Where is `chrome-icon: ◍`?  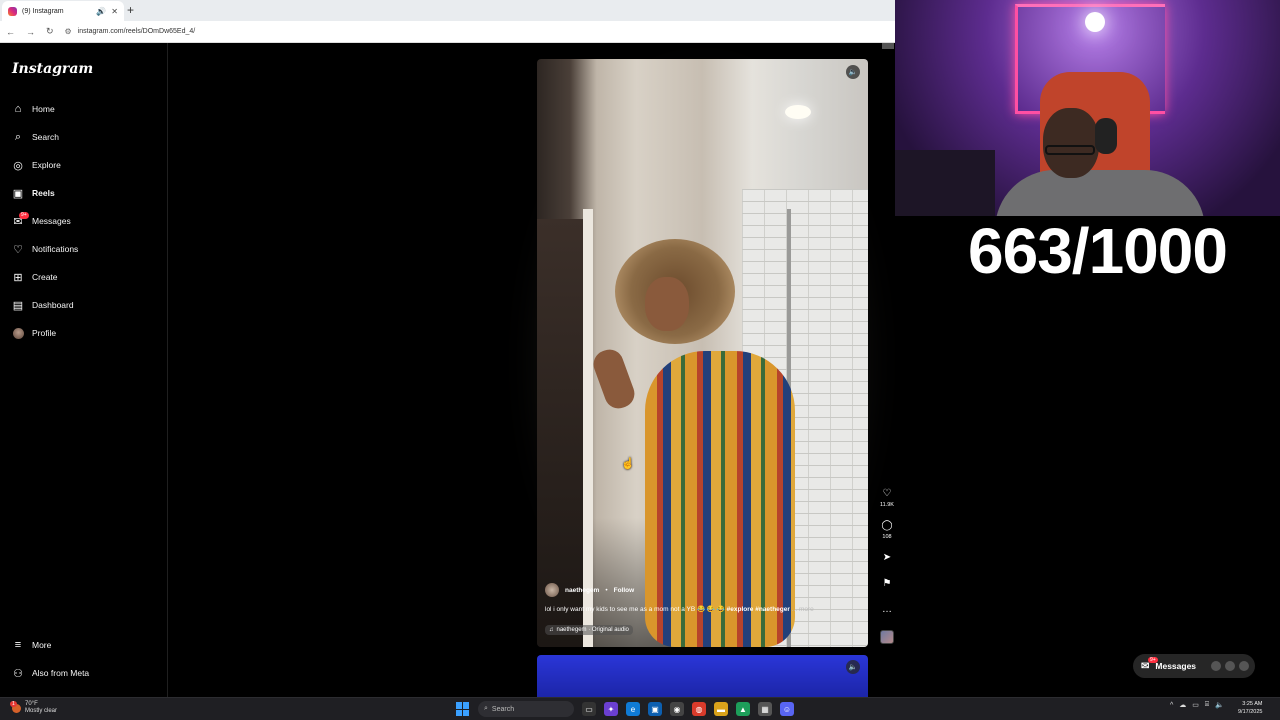 chrome-icon: ◍ is located at coordinates (699, 709).